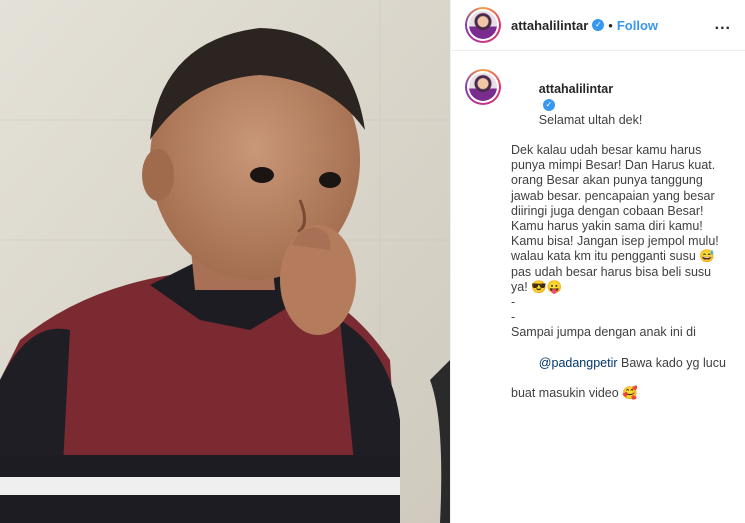 The height and width of the screenshot is (523, 745). I want to click on caption-avatar, so click(483, 87).